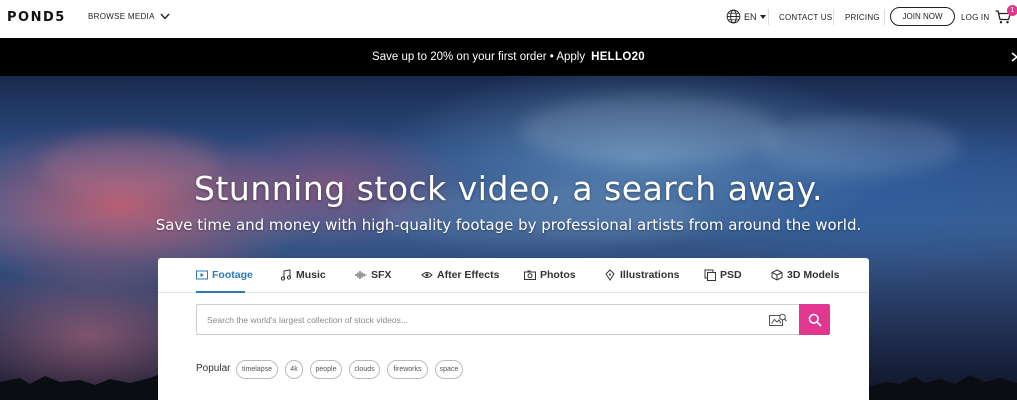  Describe the element at coordinates (427, 275) in the screenshot. I see `after-effects-icon` at that location.